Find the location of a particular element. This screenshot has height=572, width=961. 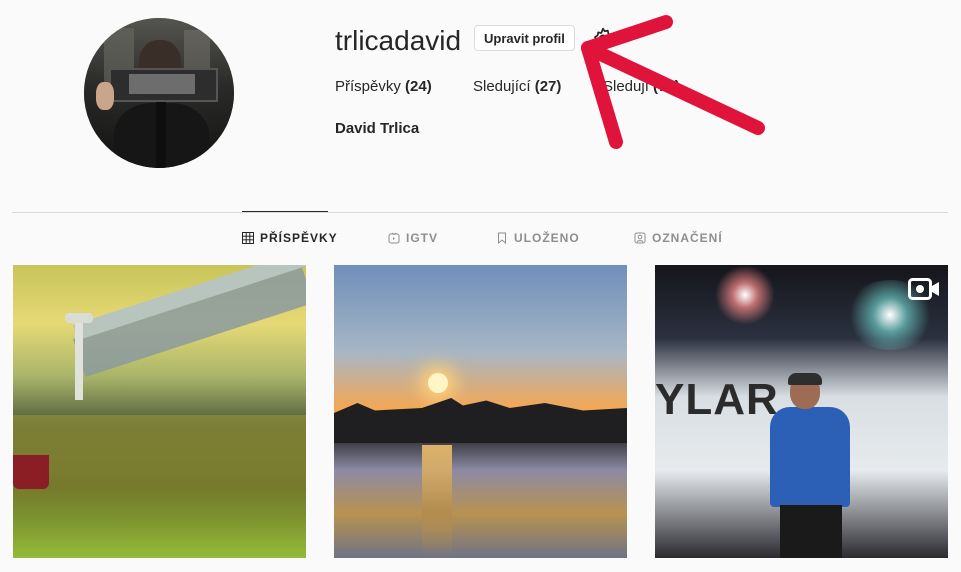

tab-tagged: OZNAČENÍ is located at coordinates (678, 238).